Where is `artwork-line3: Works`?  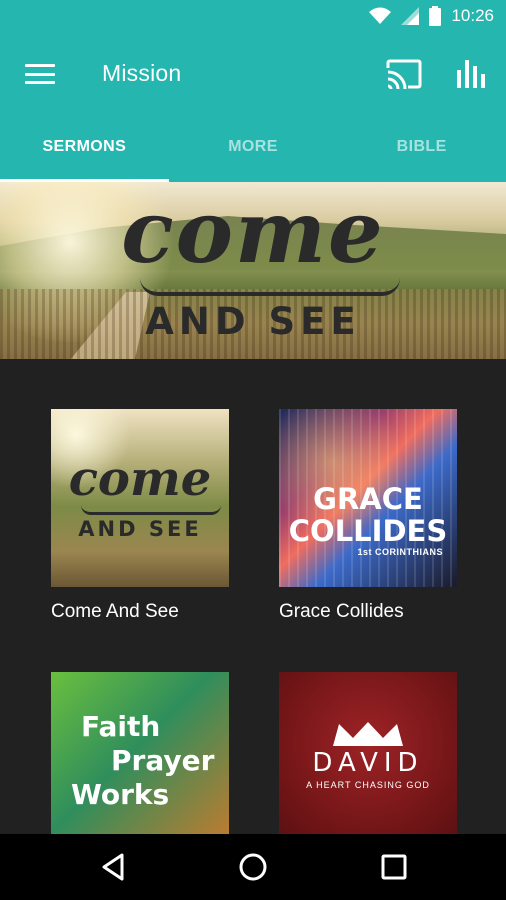
artwork-line3: Works is located at coordinates (120, 794).